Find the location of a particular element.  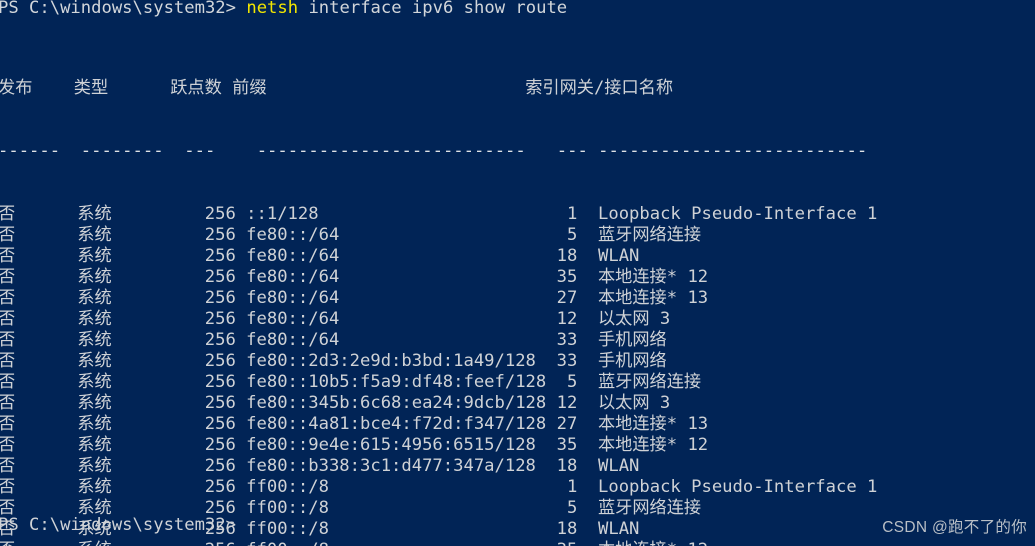

table-row: 否 系统 256 fe80::/64 35 本地连接* 12 is located at coordinates (354, 277).